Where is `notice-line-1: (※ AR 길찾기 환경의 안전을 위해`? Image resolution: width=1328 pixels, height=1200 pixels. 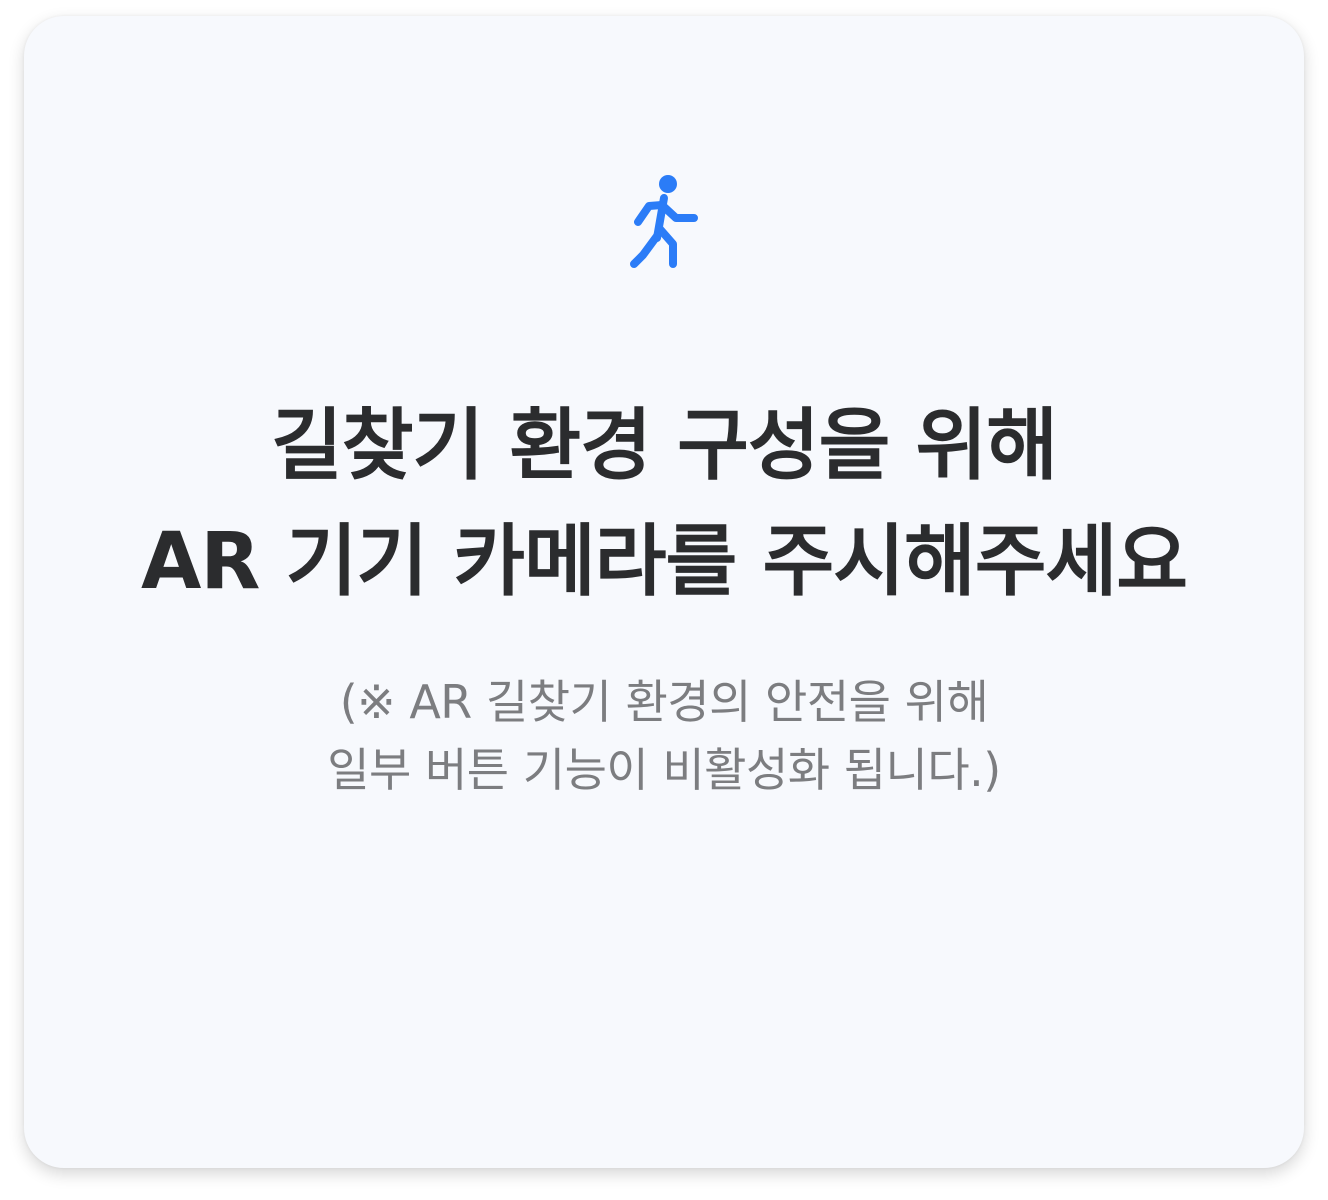
notice-line-1: (※ AR 길찾기 환경의 안전을 위해 is located at coordinates (664, 702).